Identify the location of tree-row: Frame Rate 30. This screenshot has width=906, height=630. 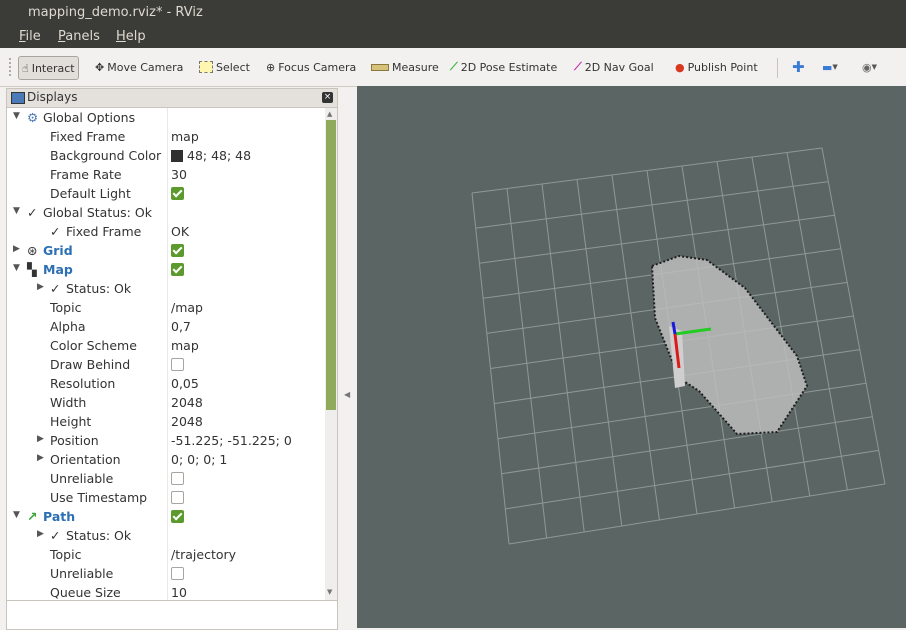
(166, 174).